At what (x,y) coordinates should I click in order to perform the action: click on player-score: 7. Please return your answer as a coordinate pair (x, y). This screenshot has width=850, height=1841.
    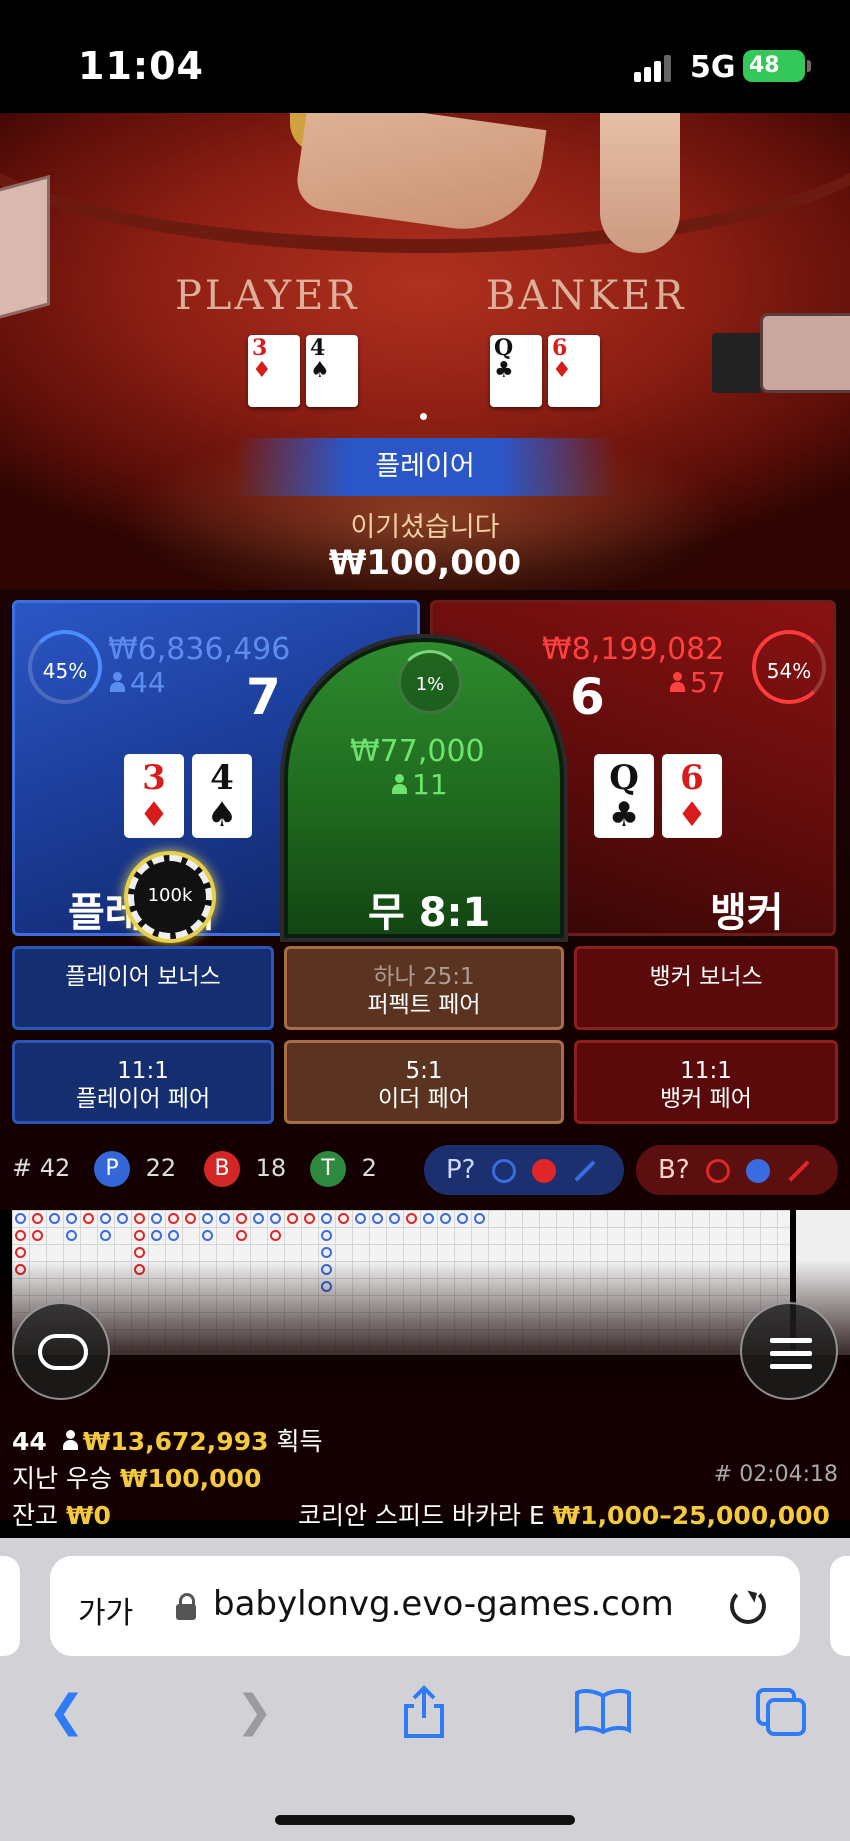
    Looking at the image, I should click on (263, 697).